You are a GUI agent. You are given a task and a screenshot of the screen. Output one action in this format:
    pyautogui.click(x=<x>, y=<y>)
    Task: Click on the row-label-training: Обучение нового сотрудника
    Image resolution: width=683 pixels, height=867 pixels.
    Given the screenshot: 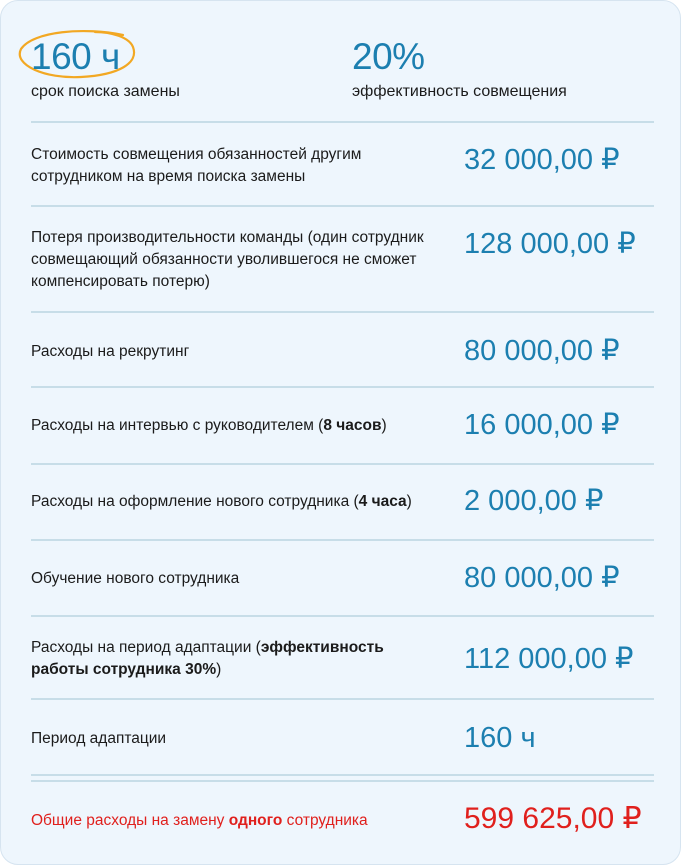 What is the action you would take?
    pyautogui.click(x=135, y=578)
    